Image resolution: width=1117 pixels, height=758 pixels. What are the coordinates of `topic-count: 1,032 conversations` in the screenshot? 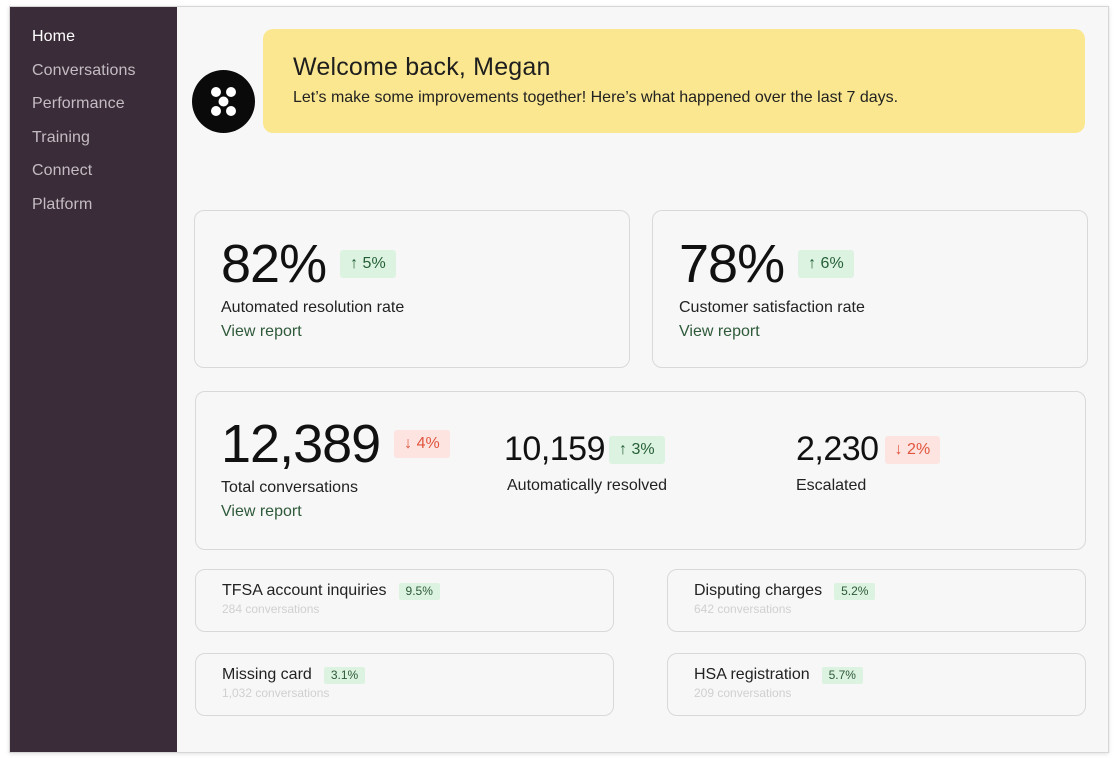 It's located at (276, 693).